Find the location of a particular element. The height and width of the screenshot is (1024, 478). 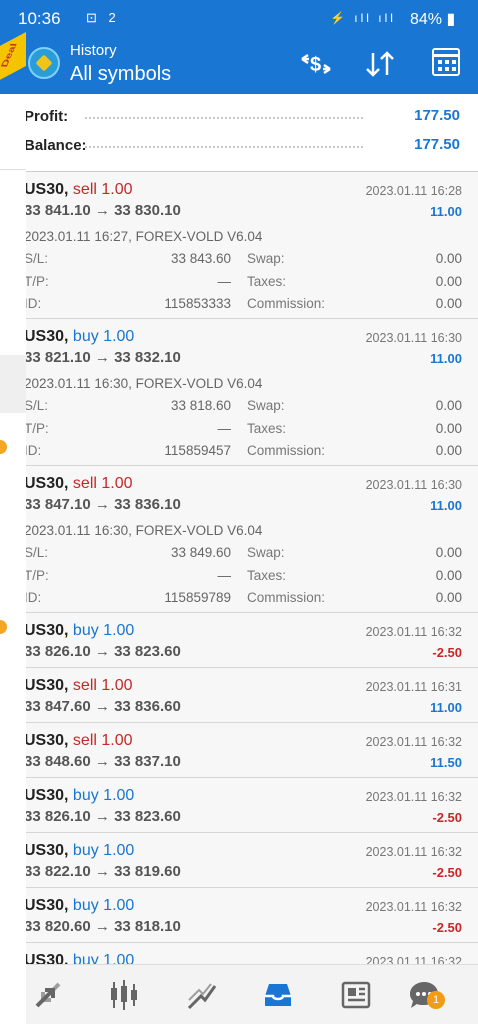

trade-time: 2023.01.11 16:32 is located at coordinates (413, 797).